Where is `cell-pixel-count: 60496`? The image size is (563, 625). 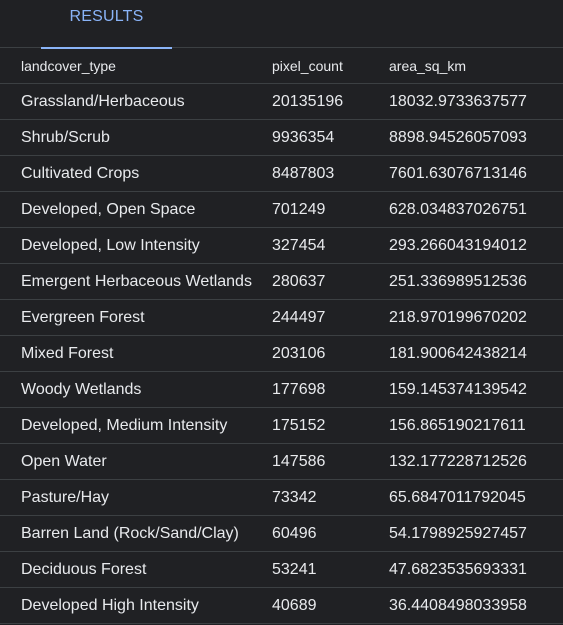 cell-pixel-count: 60496 is located at coordinates (294, 533).